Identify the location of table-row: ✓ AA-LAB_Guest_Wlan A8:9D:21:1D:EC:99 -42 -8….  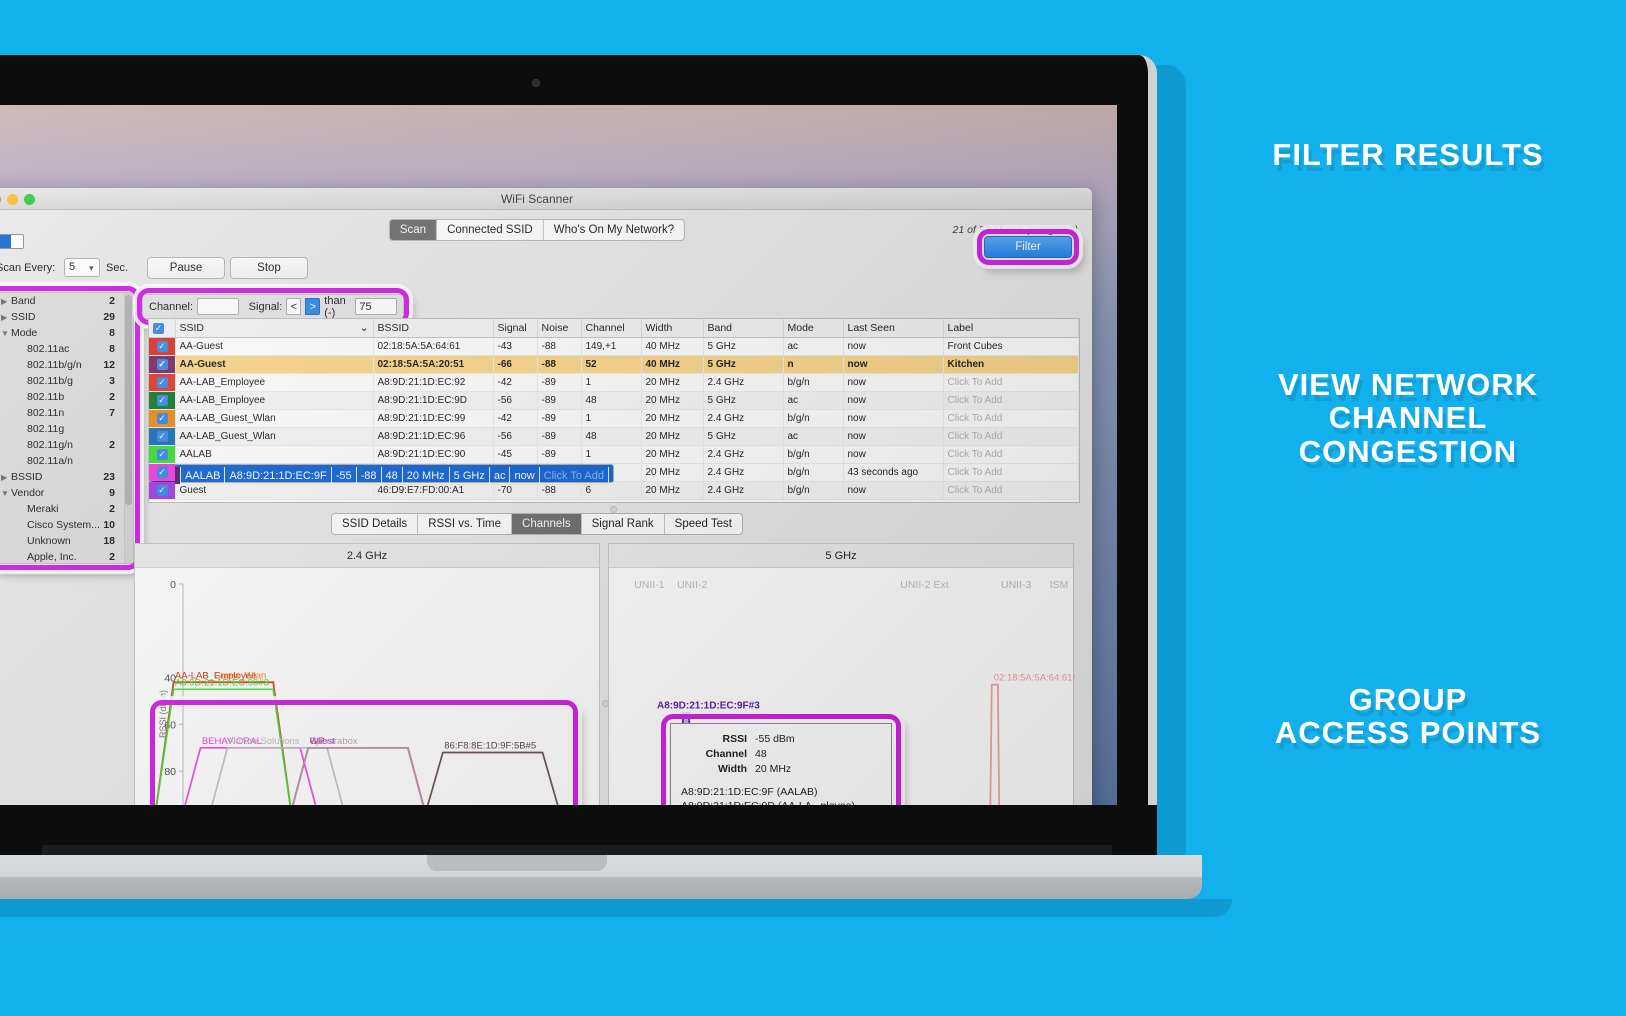
(614, 418).